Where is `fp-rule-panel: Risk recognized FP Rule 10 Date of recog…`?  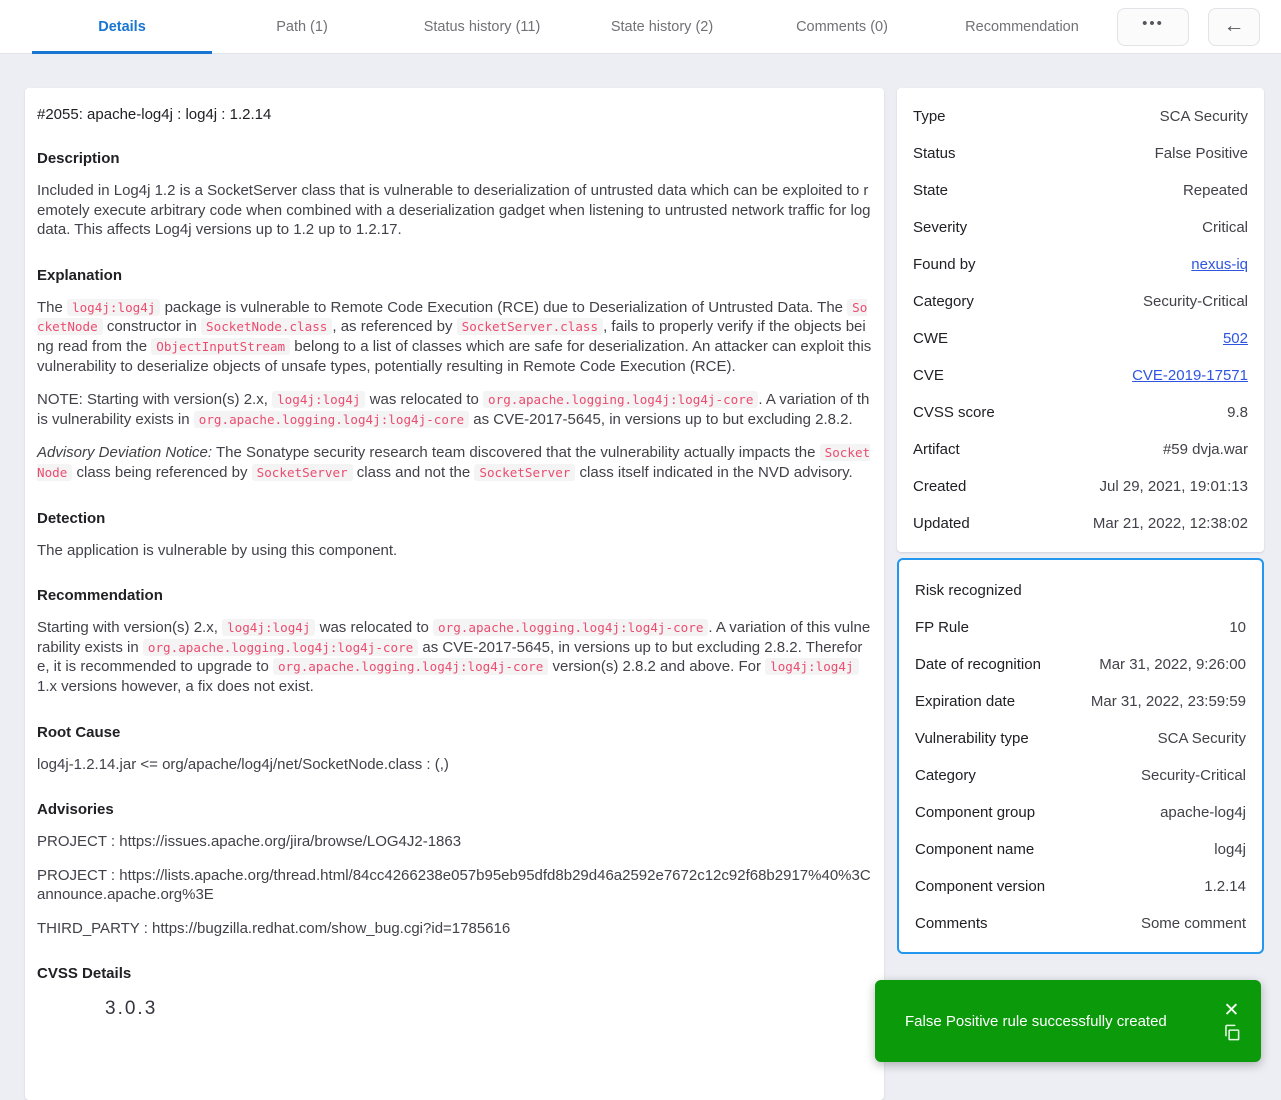
fp-rule-panel: Risk recognized FP Rule 10 Date of recog… is located at coordinates (1080, 756).